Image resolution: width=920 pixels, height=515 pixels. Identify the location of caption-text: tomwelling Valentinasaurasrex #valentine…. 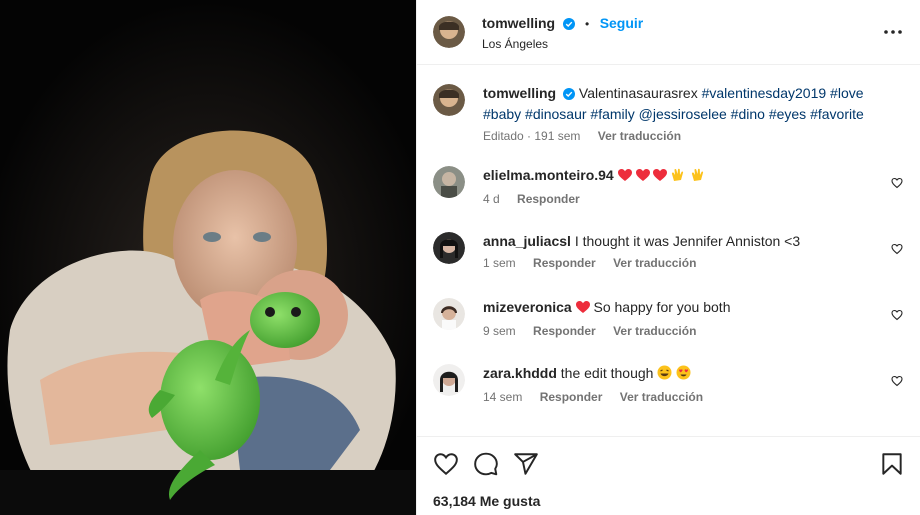
(693, 104).